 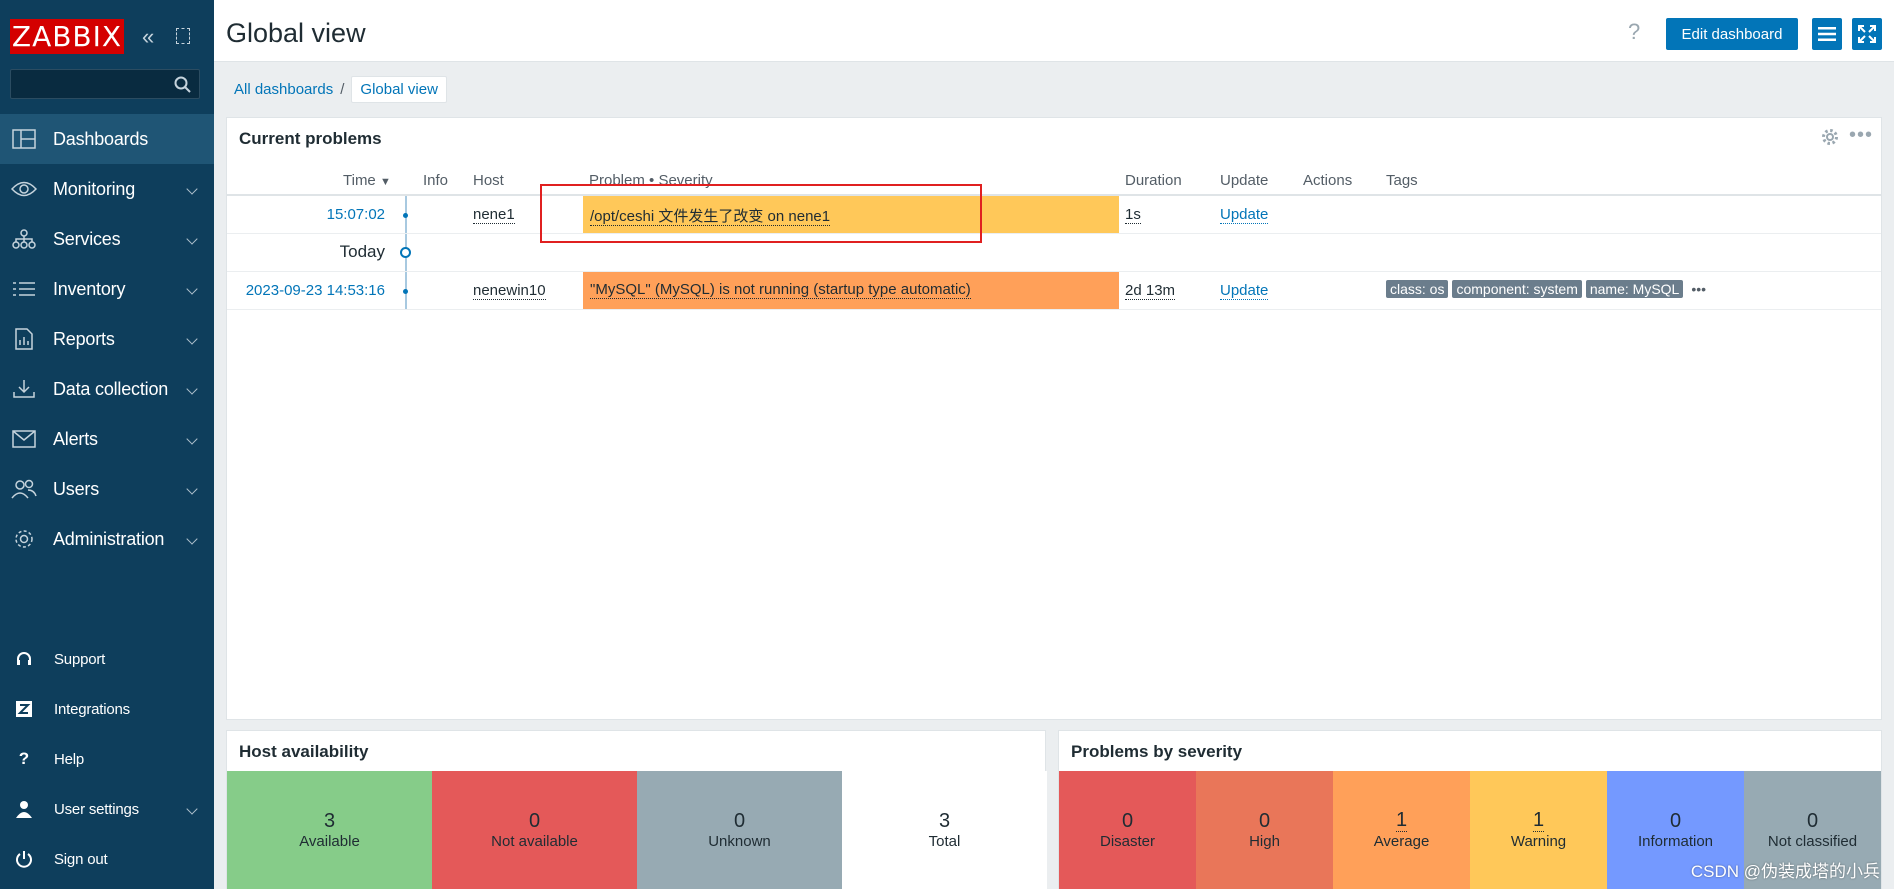 I want to click on today-separator: Today, so click(x=1054, y=253).